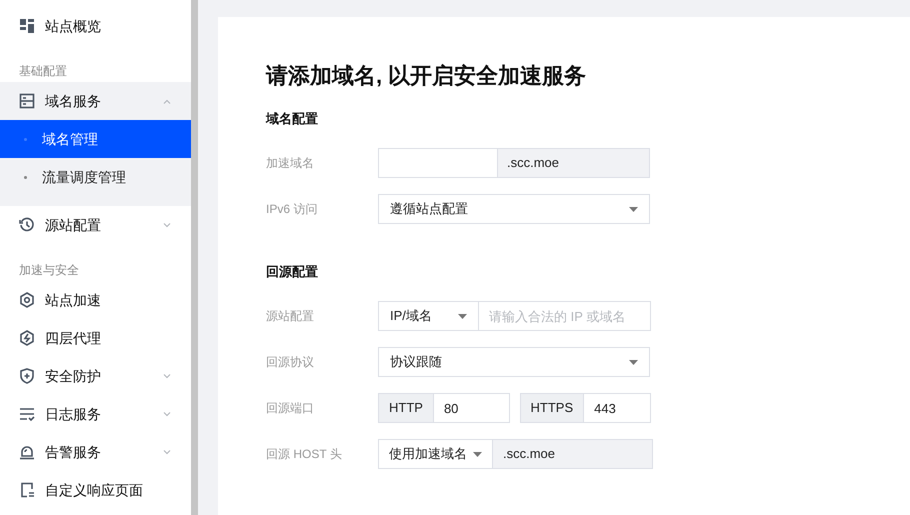  What do you see at coordinates (95, 490) in the screenshot?
I see `menu-item: 自定义响应页面` at bounding box center [95, 490].